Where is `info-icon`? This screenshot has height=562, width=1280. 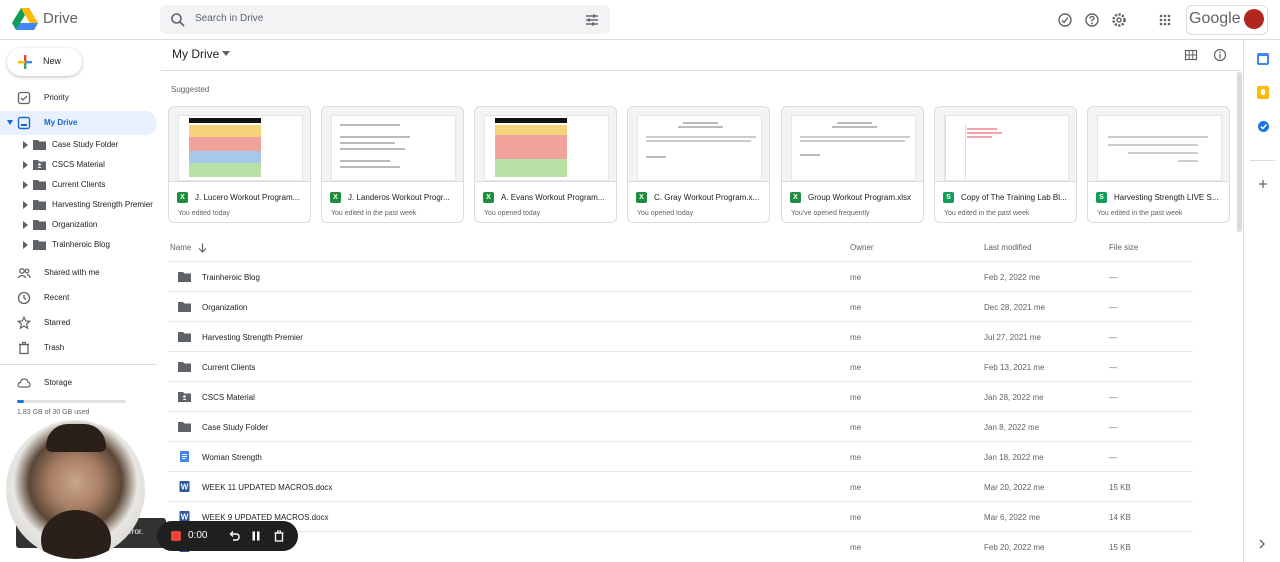 info-icon is located at coordinates (1220, 55).